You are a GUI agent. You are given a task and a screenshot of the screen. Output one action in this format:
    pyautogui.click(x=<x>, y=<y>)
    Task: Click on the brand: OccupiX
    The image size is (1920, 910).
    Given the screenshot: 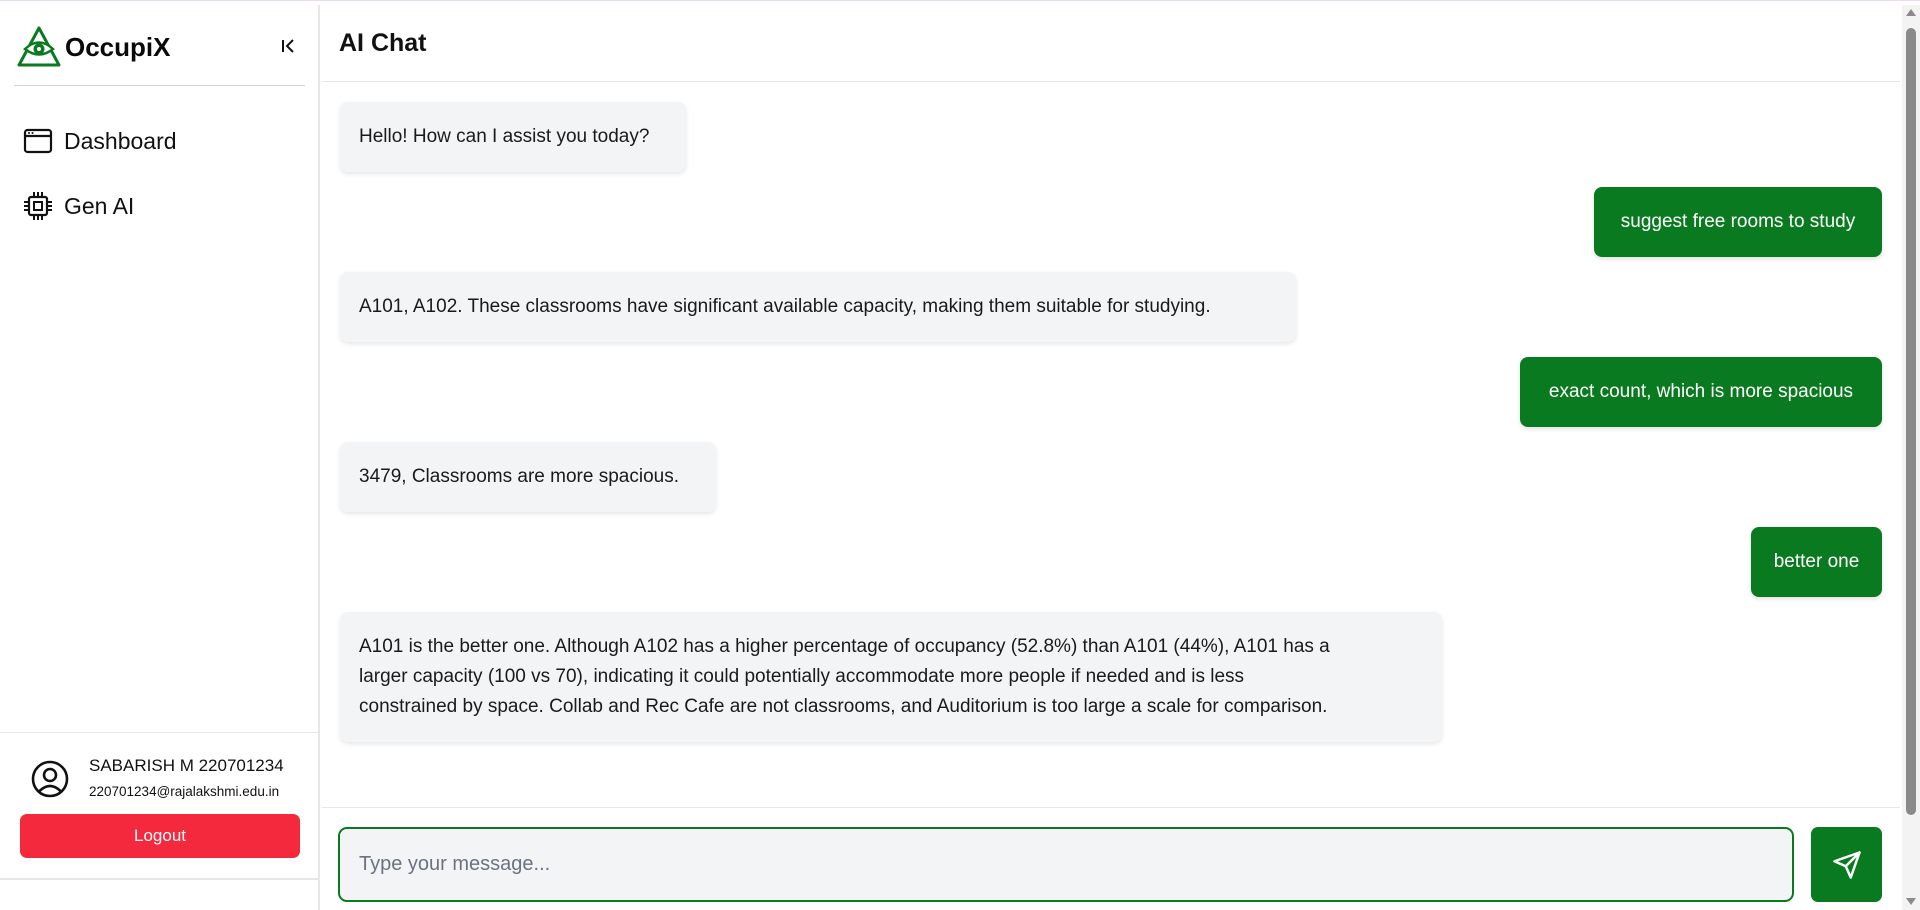 What is the action you would take?
    pyautogui.click(x=93, y=47)
    